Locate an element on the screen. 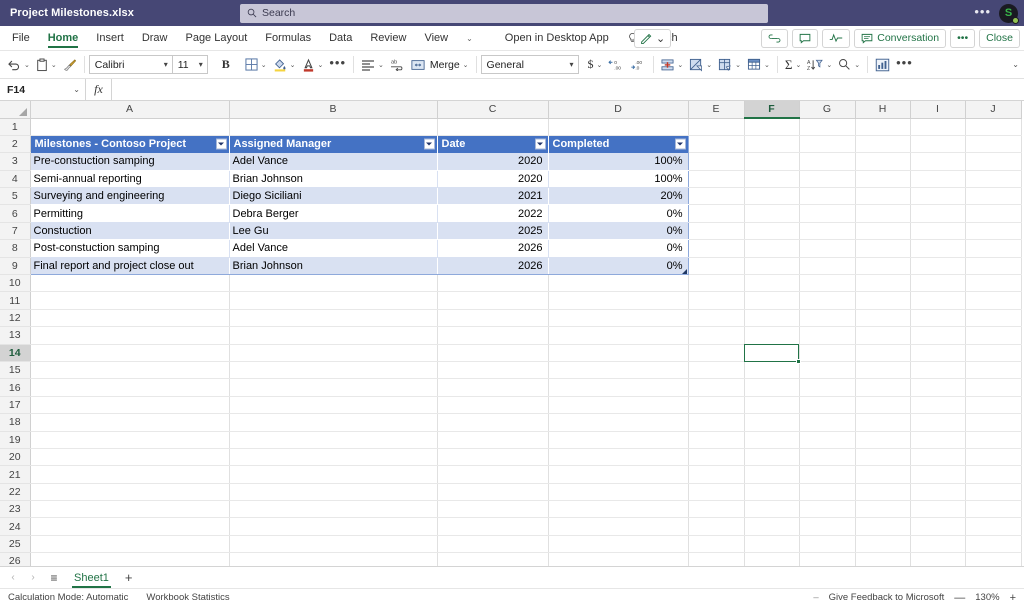  cell-I26 is located at coordinates (938, 559).